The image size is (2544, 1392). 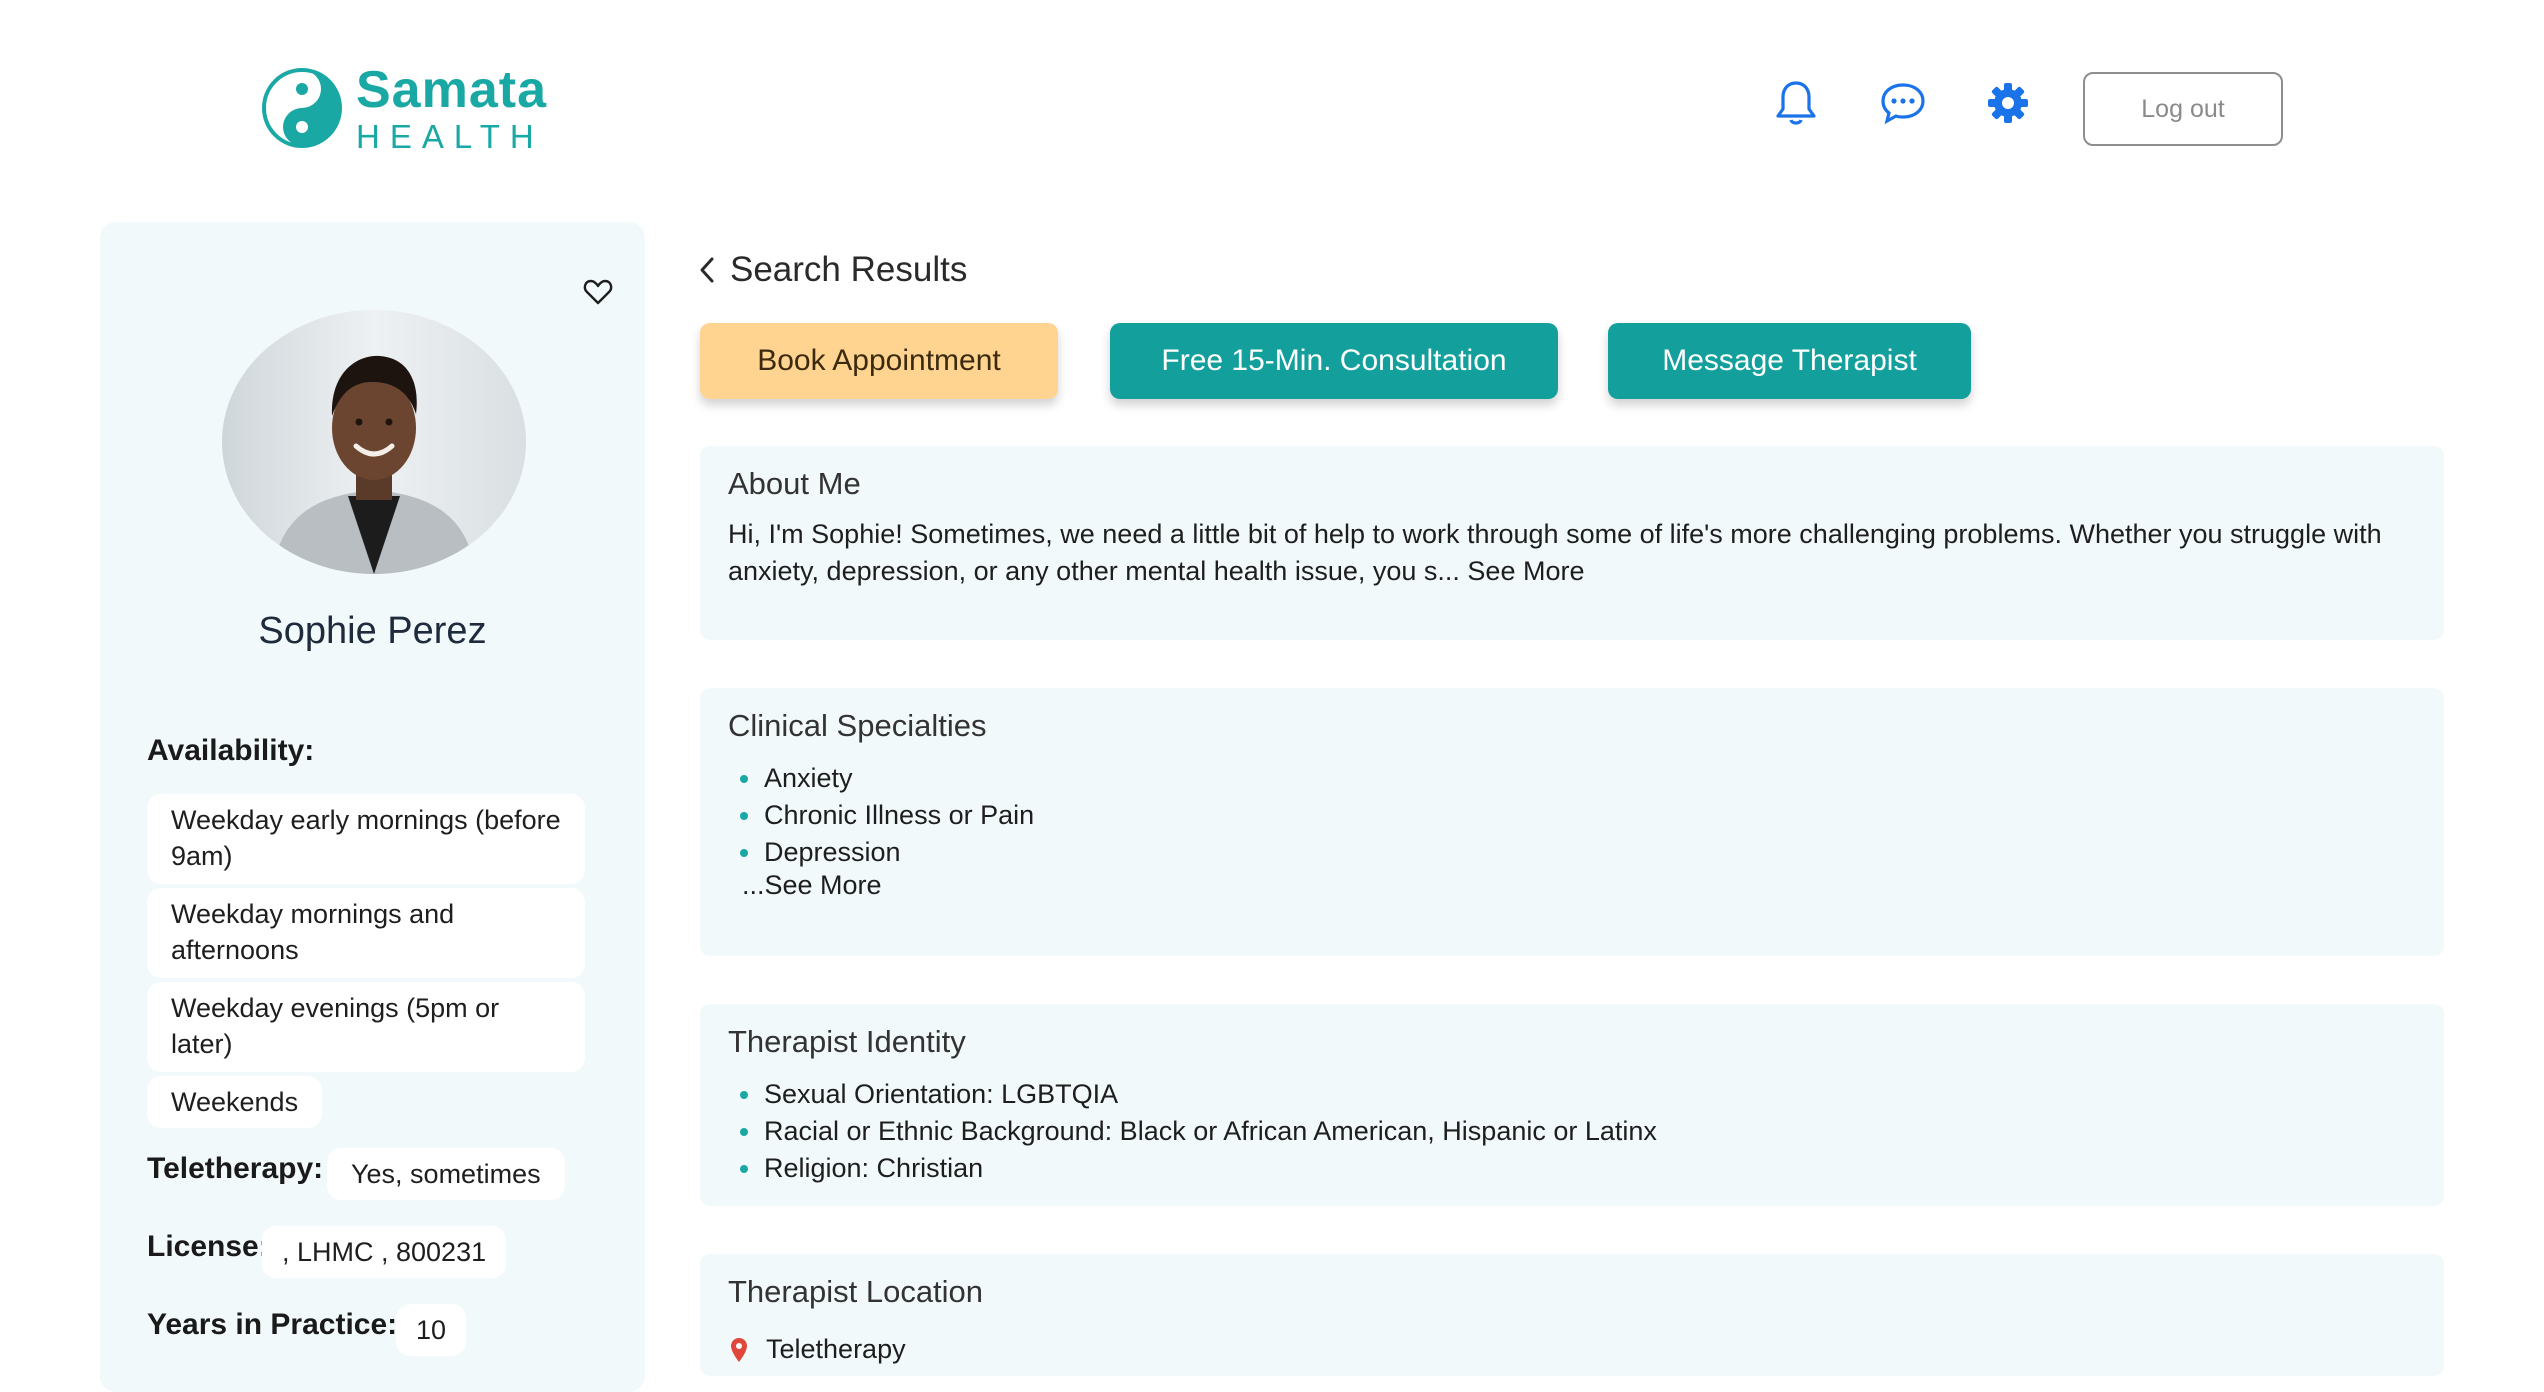 What do you see at coordinates (446, 1174) in the screenshot?
I see `teletherapy-value: Yes, sometimes` at bounding box center [446, 1174].